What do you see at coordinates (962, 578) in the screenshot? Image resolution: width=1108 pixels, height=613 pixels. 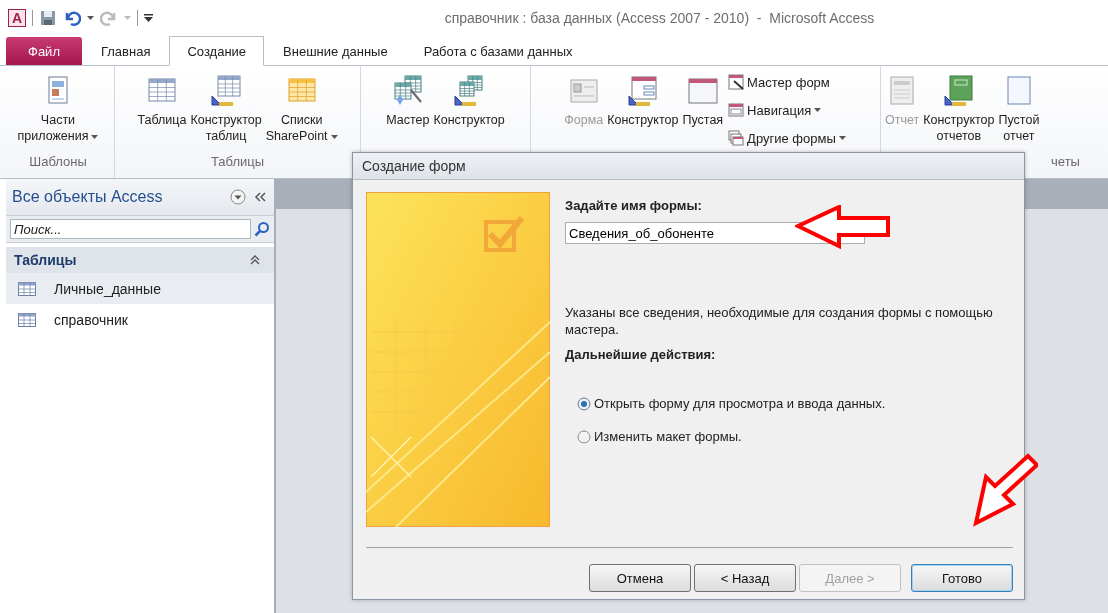 I see `dialog-button: Готово` at bounding box center [962, 578].